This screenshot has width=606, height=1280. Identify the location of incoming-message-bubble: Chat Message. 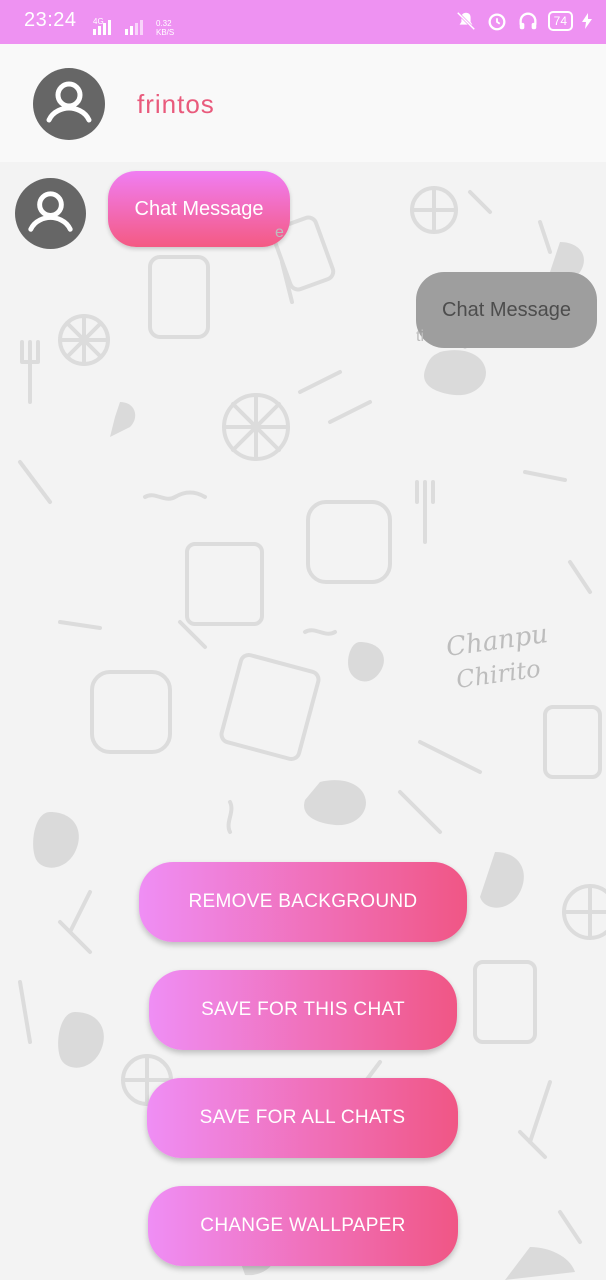
(199, 209).